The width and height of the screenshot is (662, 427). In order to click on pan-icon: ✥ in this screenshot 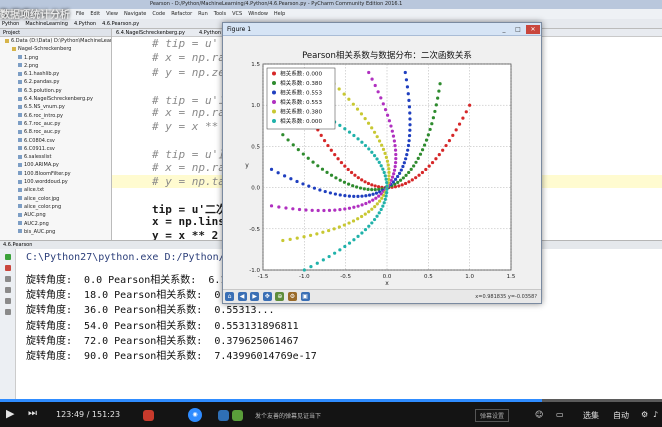, I will do `click(267, 296)`.